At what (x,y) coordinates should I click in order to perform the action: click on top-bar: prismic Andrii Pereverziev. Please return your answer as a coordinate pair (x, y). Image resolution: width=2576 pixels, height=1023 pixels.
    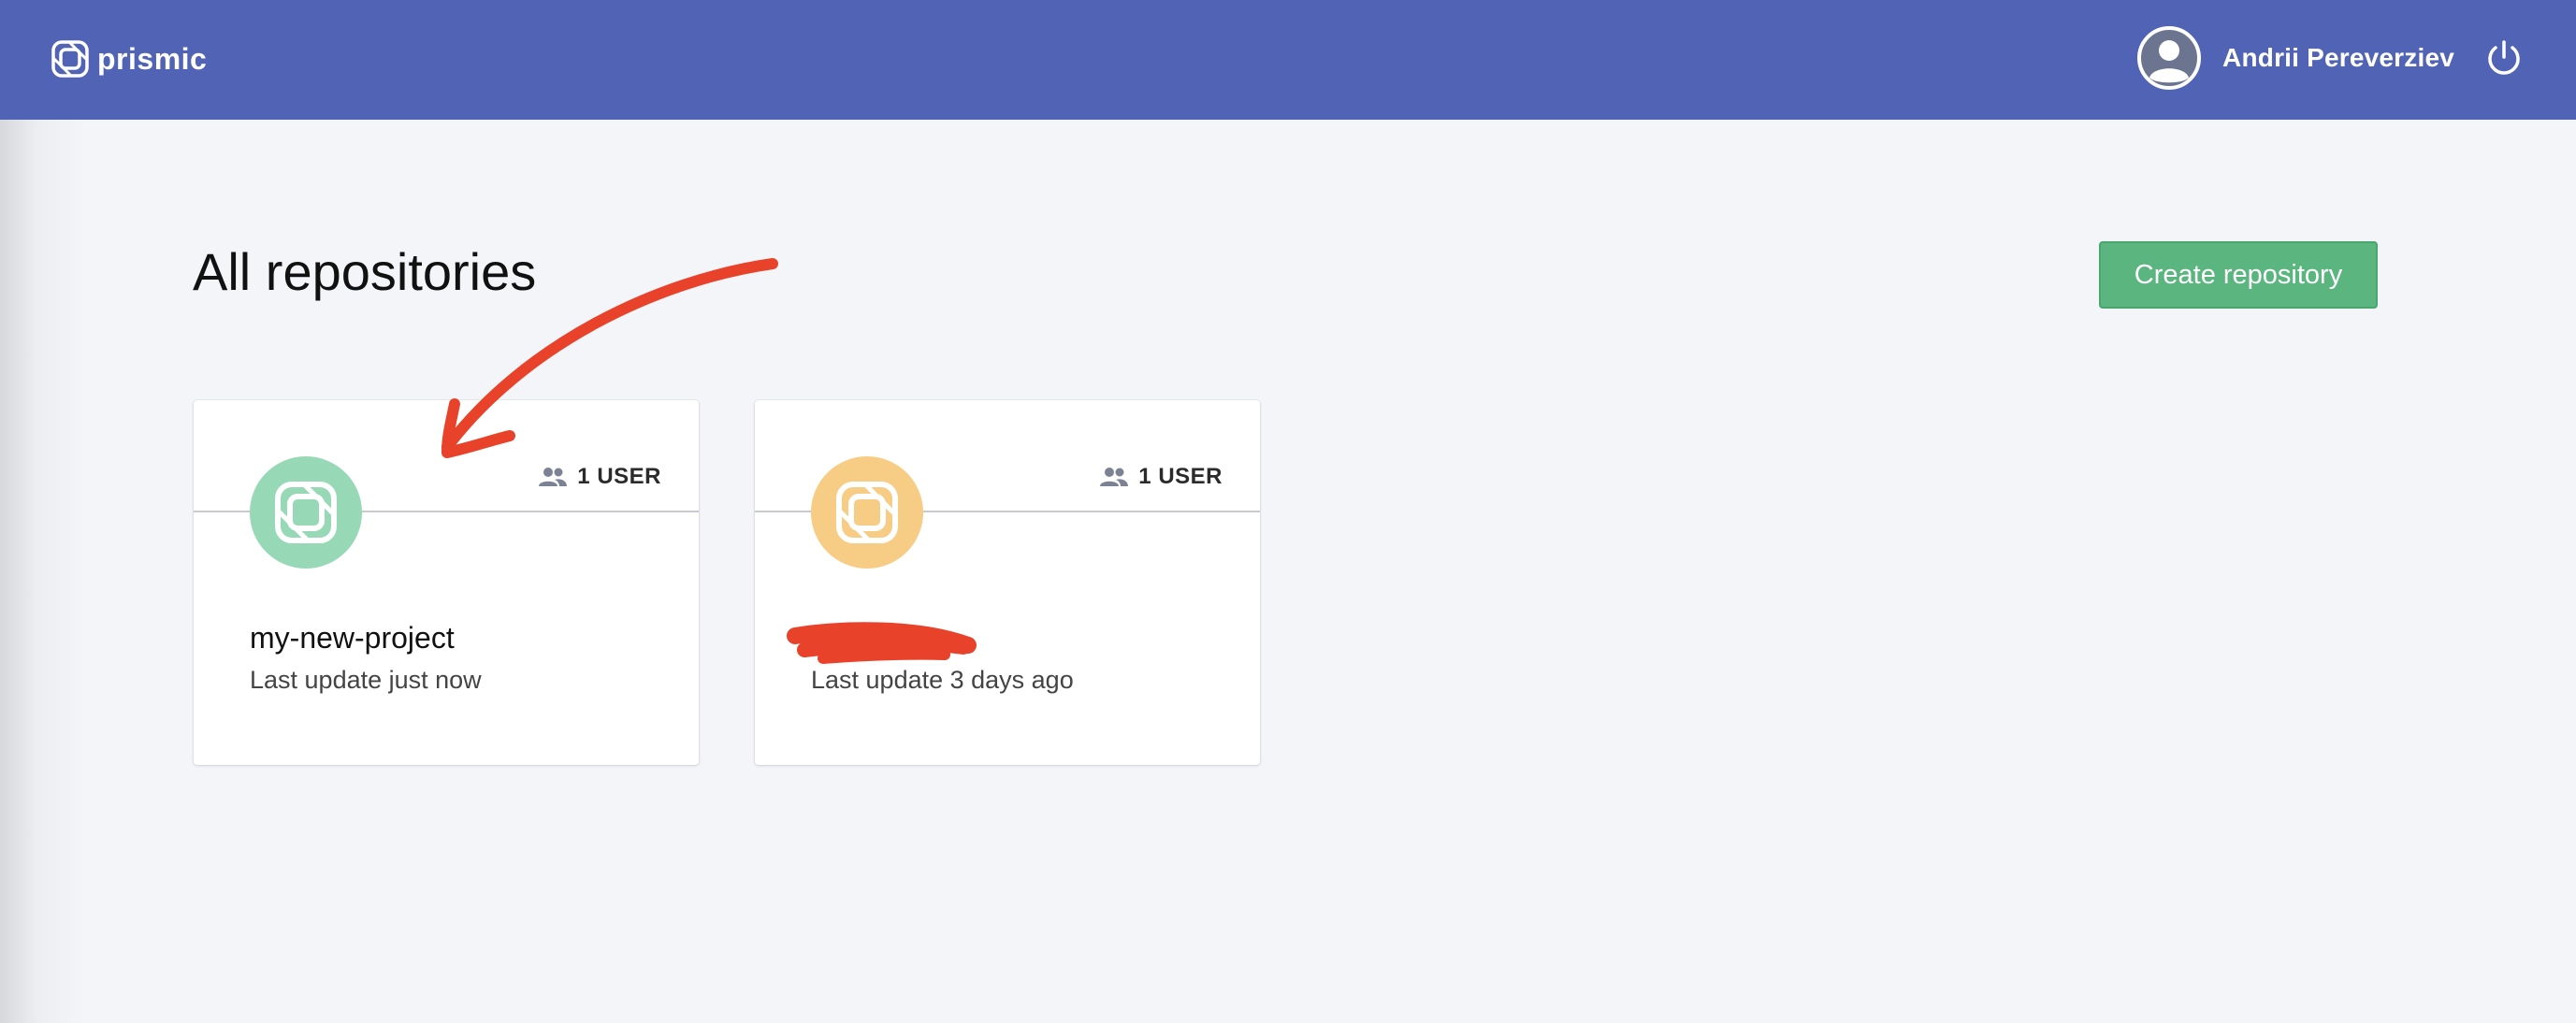
    Looking at the image, I should click on (1288, 60).